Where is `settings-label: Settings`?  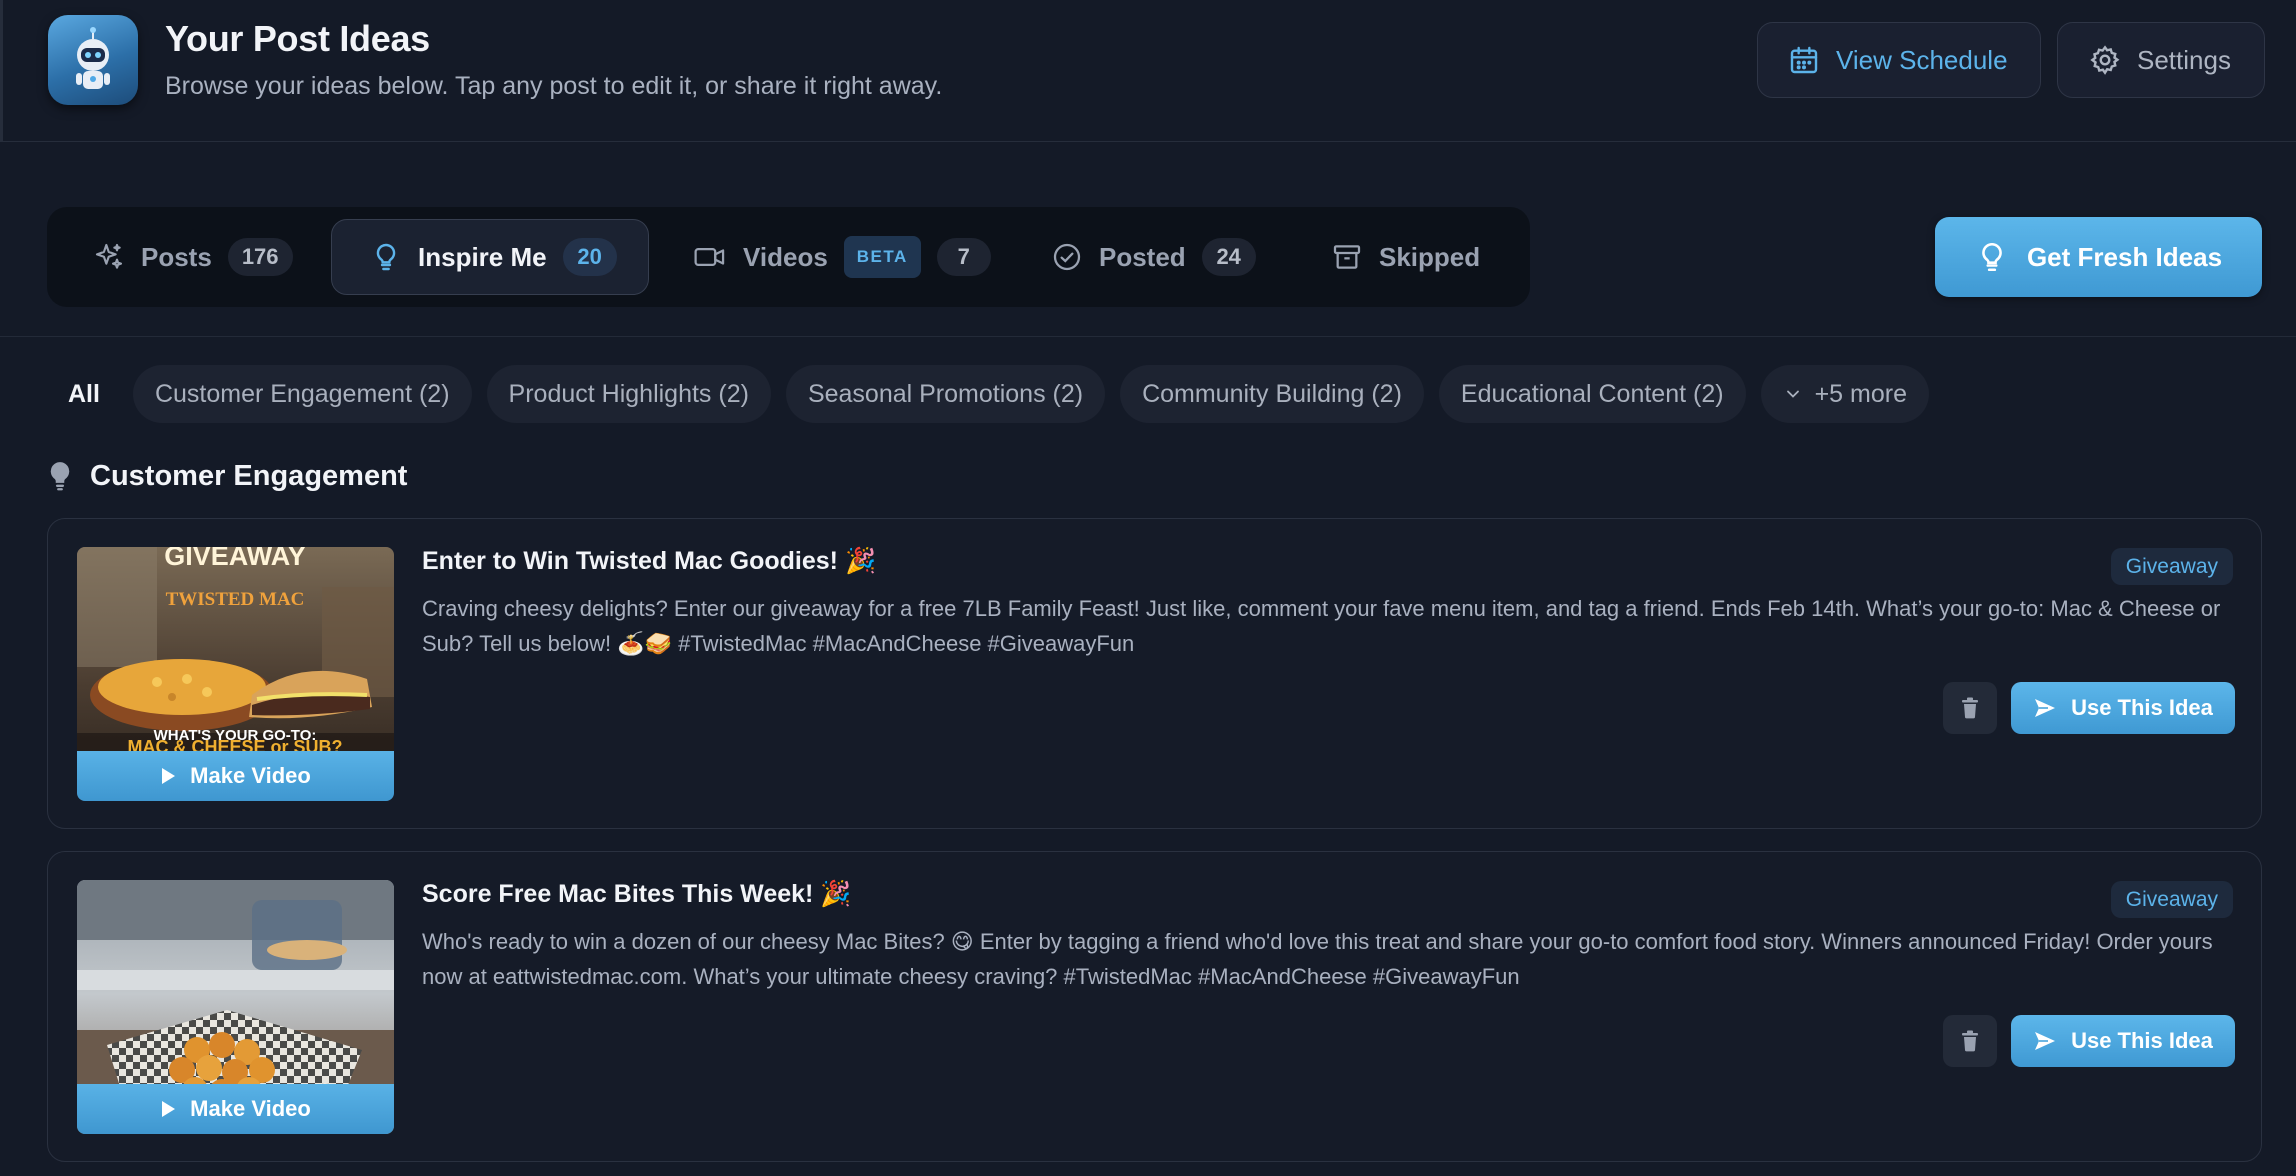
settings-label: Settings is located at coordinates (2184, 59).